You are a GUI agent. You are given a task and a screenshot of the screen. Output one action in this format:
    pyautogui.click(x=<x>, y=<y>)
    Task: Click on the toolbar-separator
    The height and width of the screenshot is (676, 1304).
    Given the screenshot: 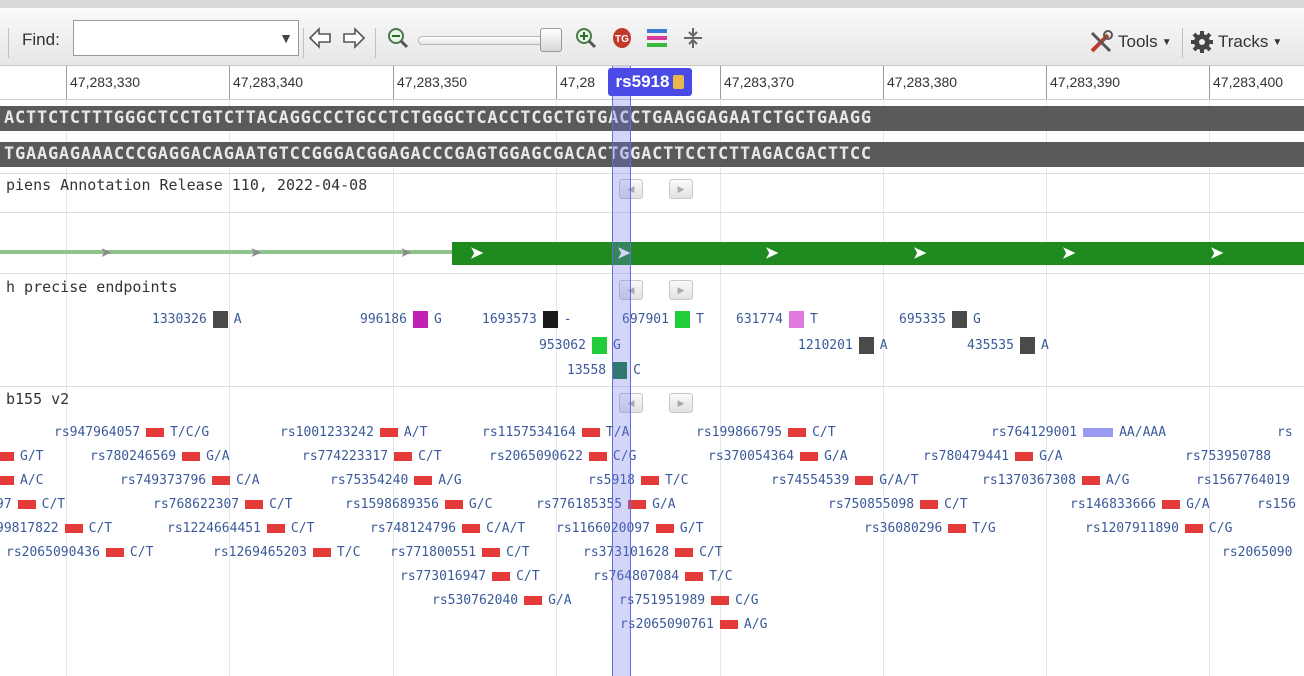 What is the action you would take?
    pyautogui.click(x=303, y=43)
    